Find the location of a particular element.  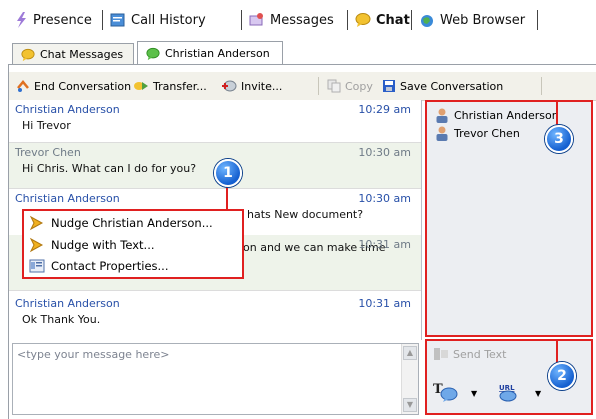

tab-christian-anderson-label: Christian Anderson is located at coordinates (217, 53).